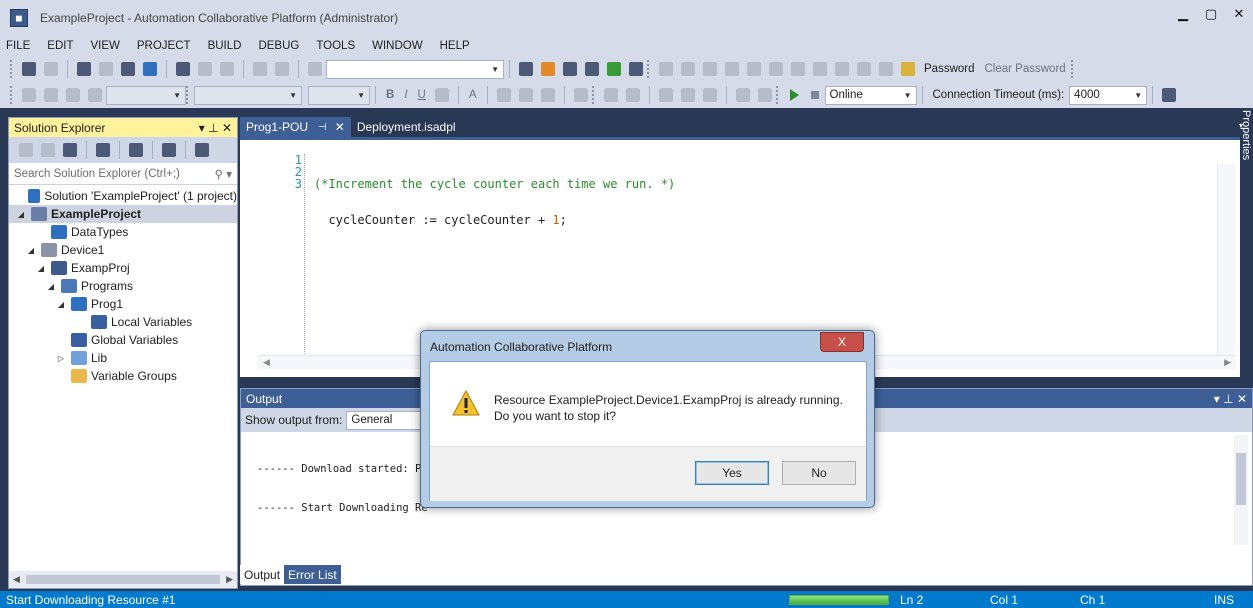 The image size is (1253, 608). Describe the element at coordinates (128, 69) in the screenshot. I see `save-icon` at that location.